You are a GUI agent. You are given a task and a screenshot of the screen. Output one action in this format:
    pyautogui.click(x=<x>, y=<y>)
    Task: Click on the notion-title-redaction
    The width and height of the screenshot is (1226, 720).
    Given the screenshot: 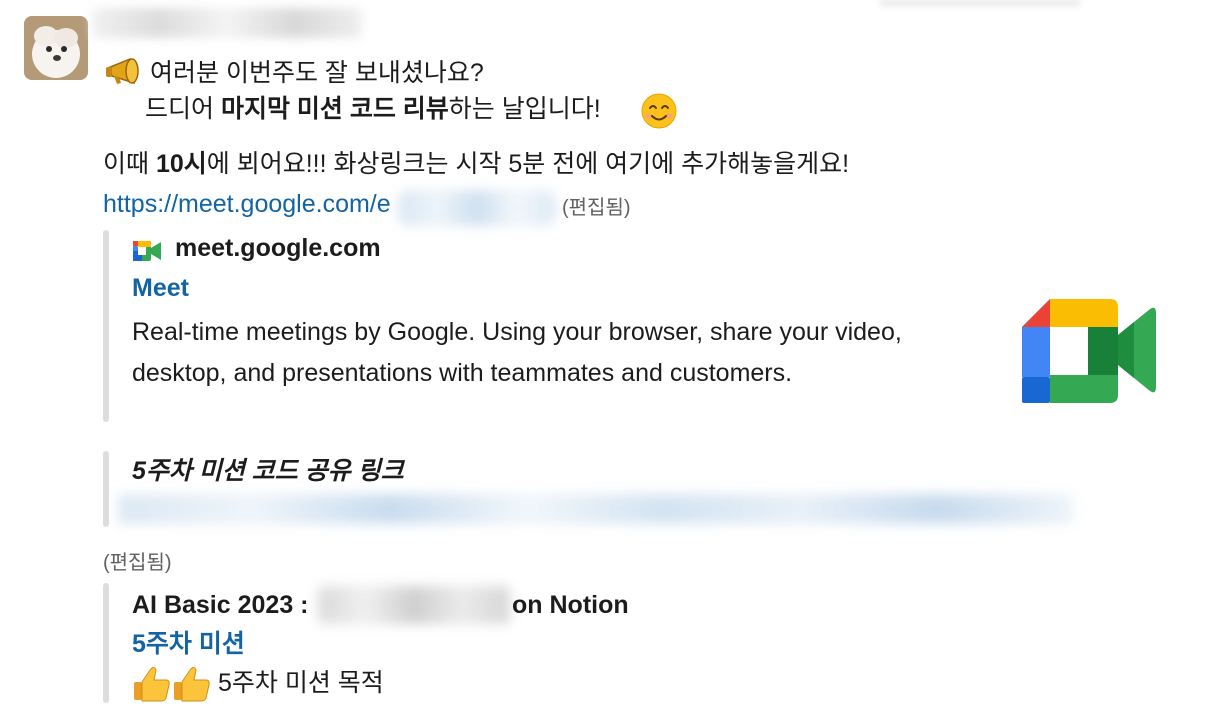 What is the action you would take?
    pyautogui.click(x=414, y=605)
    